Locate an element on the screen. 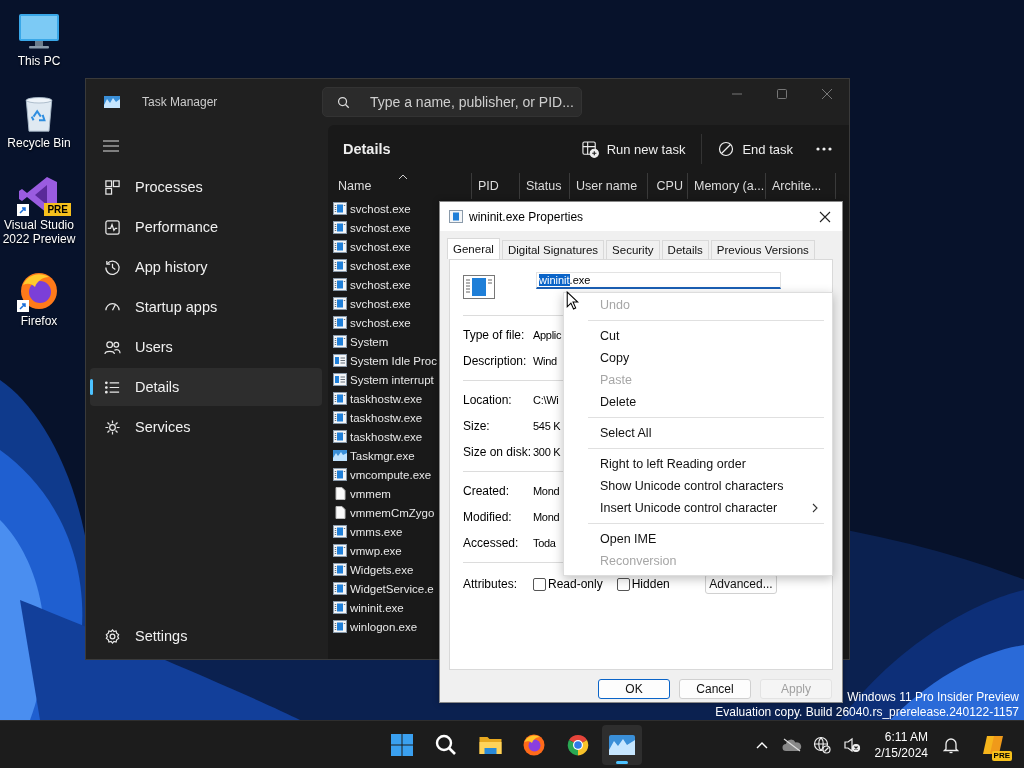 Image resolution: width=1024 pixels, height=768 pixels. menu-icon is located at coordinates (111, 146).